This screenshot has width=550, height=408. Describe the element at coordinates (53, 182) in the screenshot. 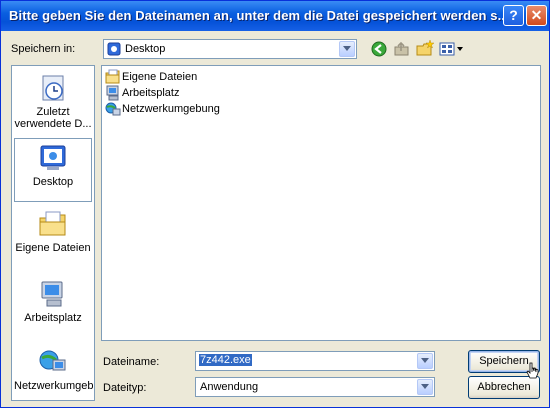

I see `place-desktop-label: Desktop` at that location.